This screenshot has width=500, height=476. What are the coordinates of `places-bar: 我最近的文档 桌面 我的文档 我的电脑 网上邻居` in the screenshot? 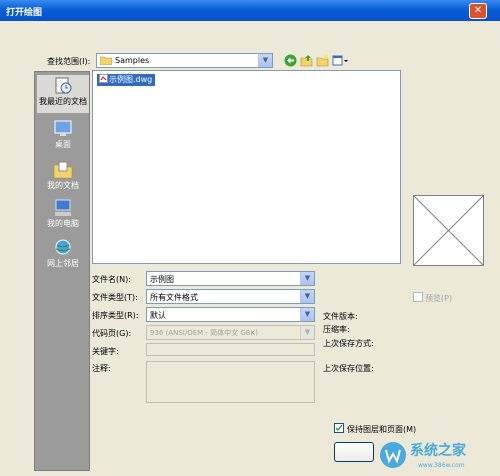 It's located at (62, 271).